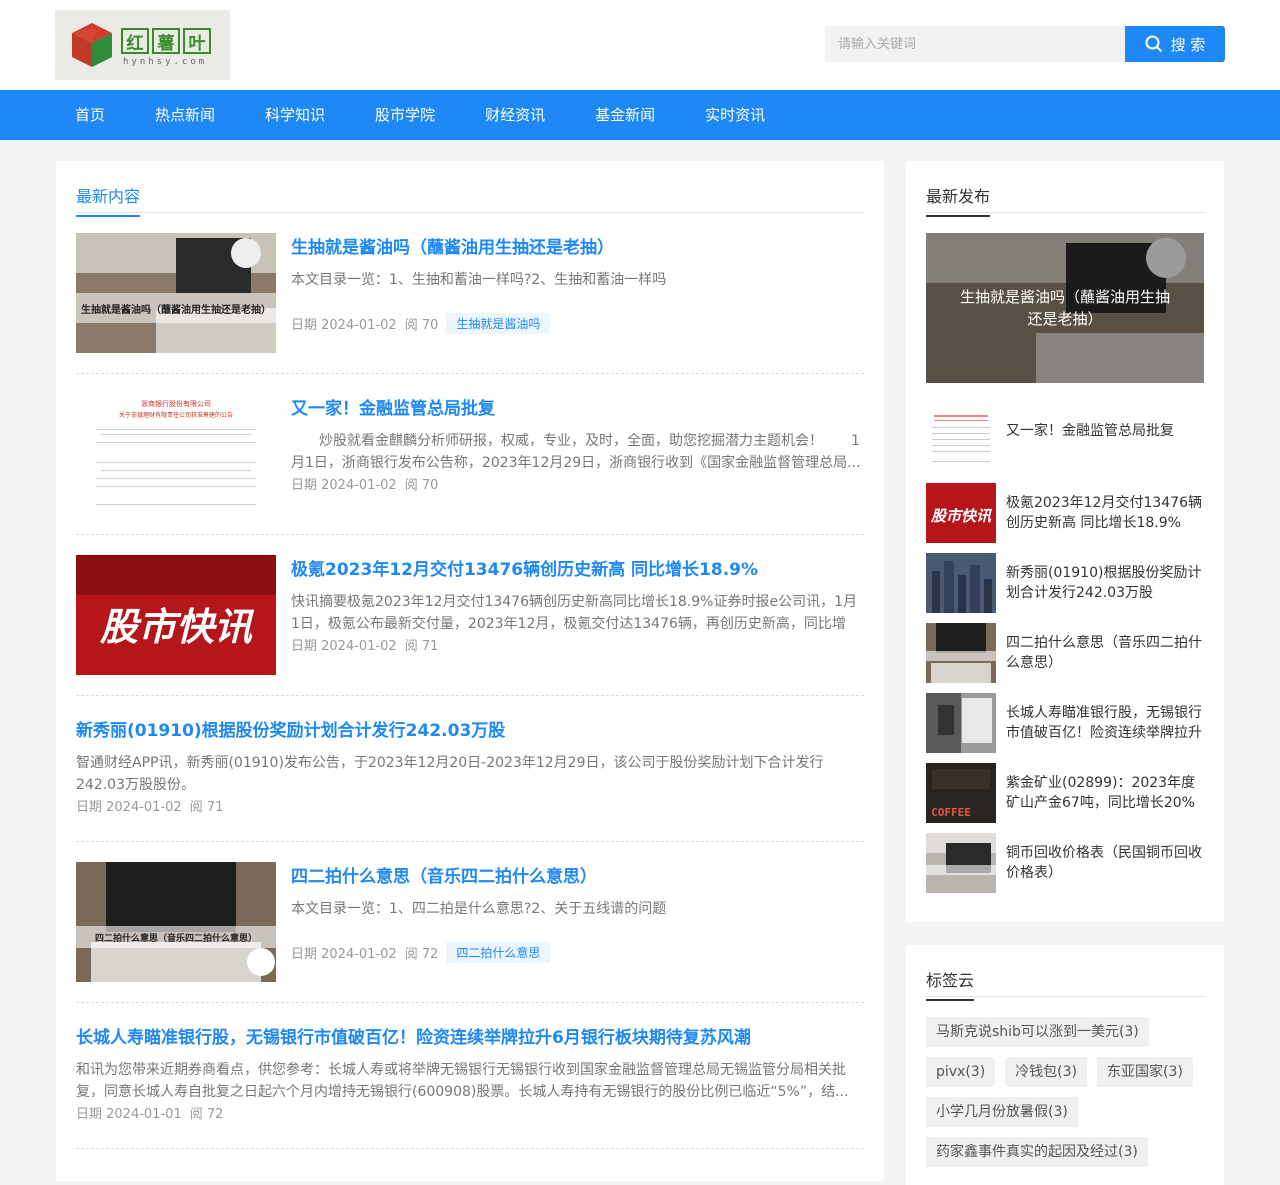  Describe the element at coordinates (176, 403) in the screenshot. I see `svg-text: 浙商银行股份有限公司` at that location.